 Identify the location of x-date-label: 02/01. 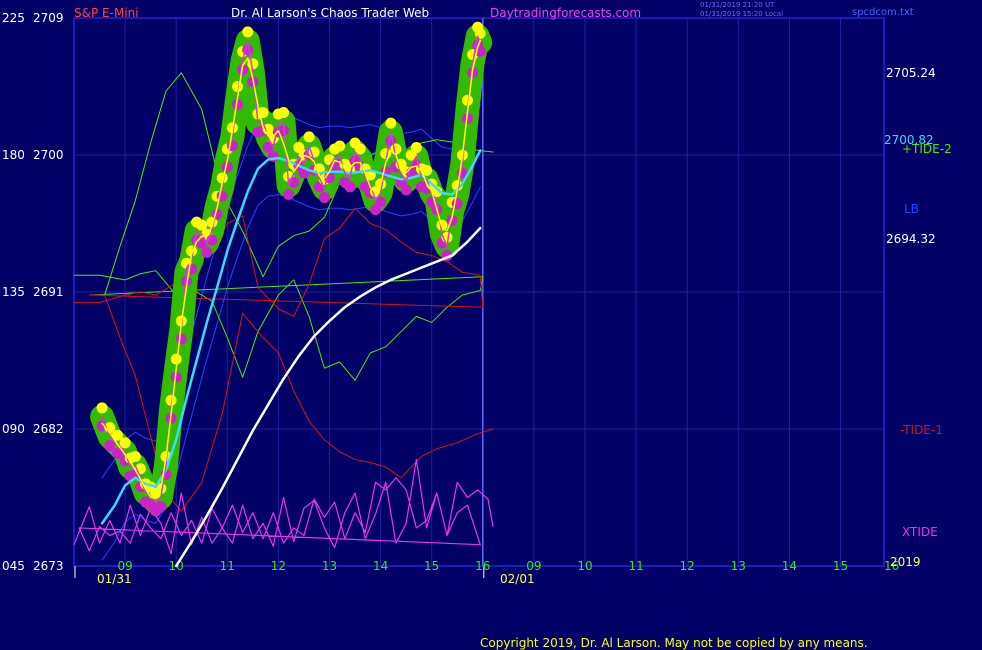
(517, 579).